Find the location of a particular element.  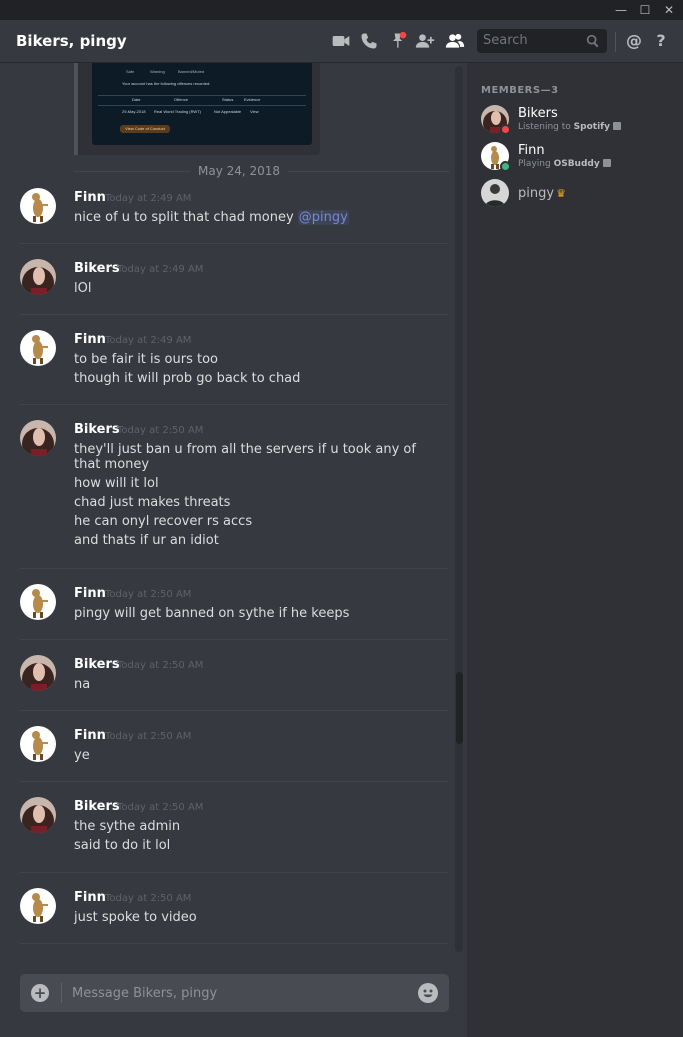

message-text: and thats if ur an idiot is located at coordinates (146, 540).